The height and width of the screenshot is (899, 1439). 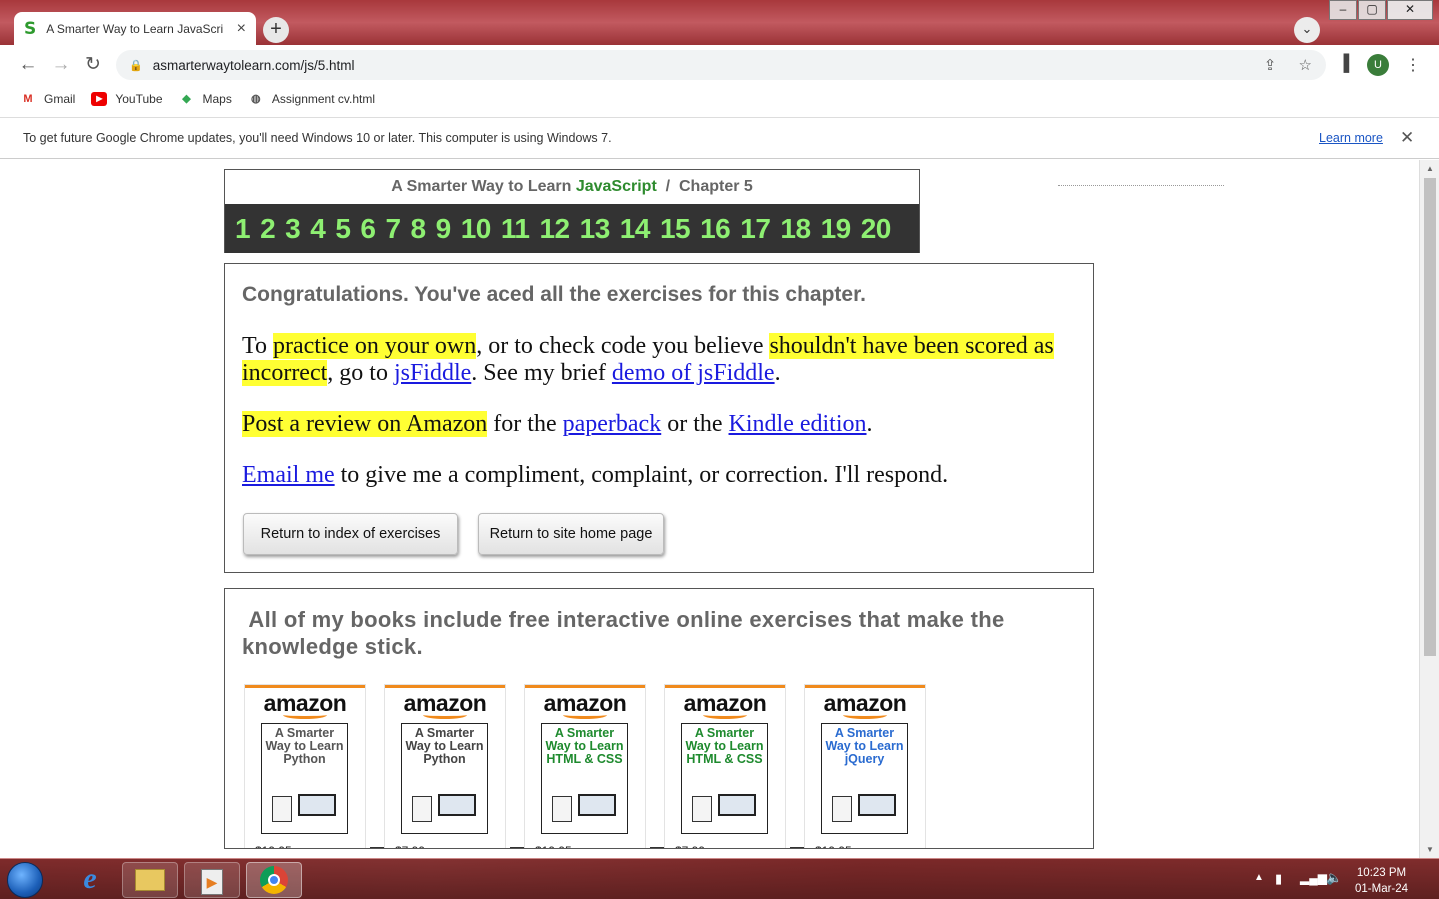 What do you see at coordinates (256, 99) in the screenshot?
I see `globe-icon: ◍` at bounding box center [256, 99].